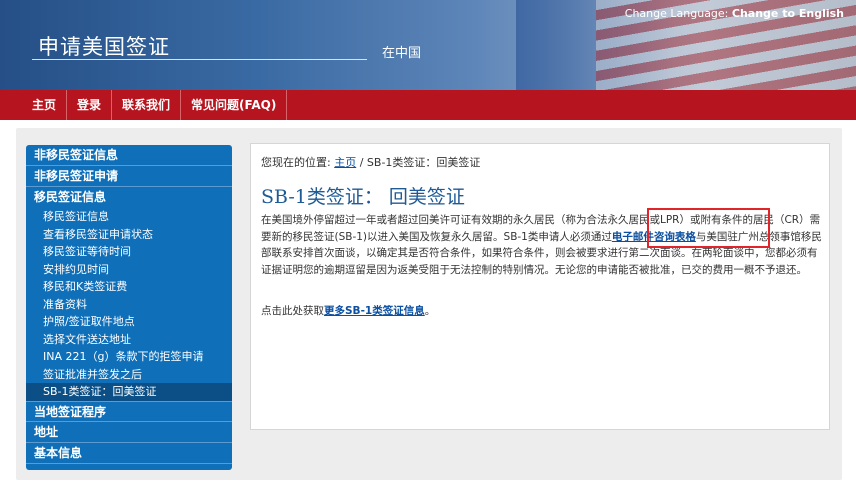 Image resolution: width=856 pixels, height=488 pixels. Describe the element at coordinates (363, 197) in the screenshot. I see `page-title: SB-1类签证： 回美签证` at that location.